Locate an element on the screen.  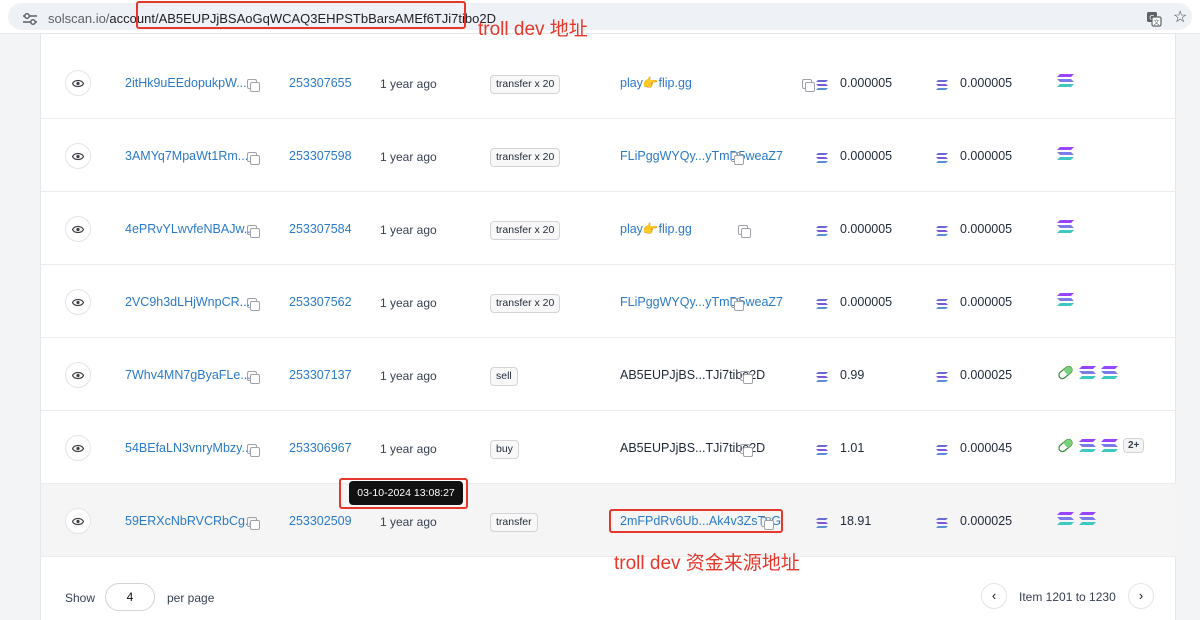
more-tokens-badge: 2+ is located at coordinates (1134, 445).